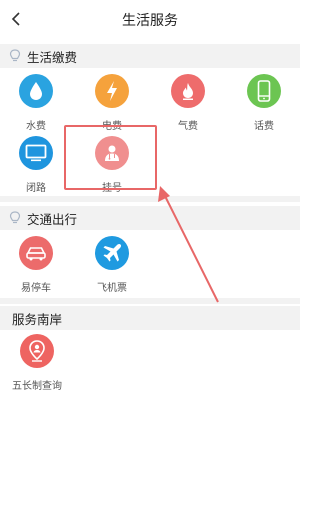 Image resolution: width=320 pixels, height=522 pixels. I want to click on car-icon, so click(36, 253).